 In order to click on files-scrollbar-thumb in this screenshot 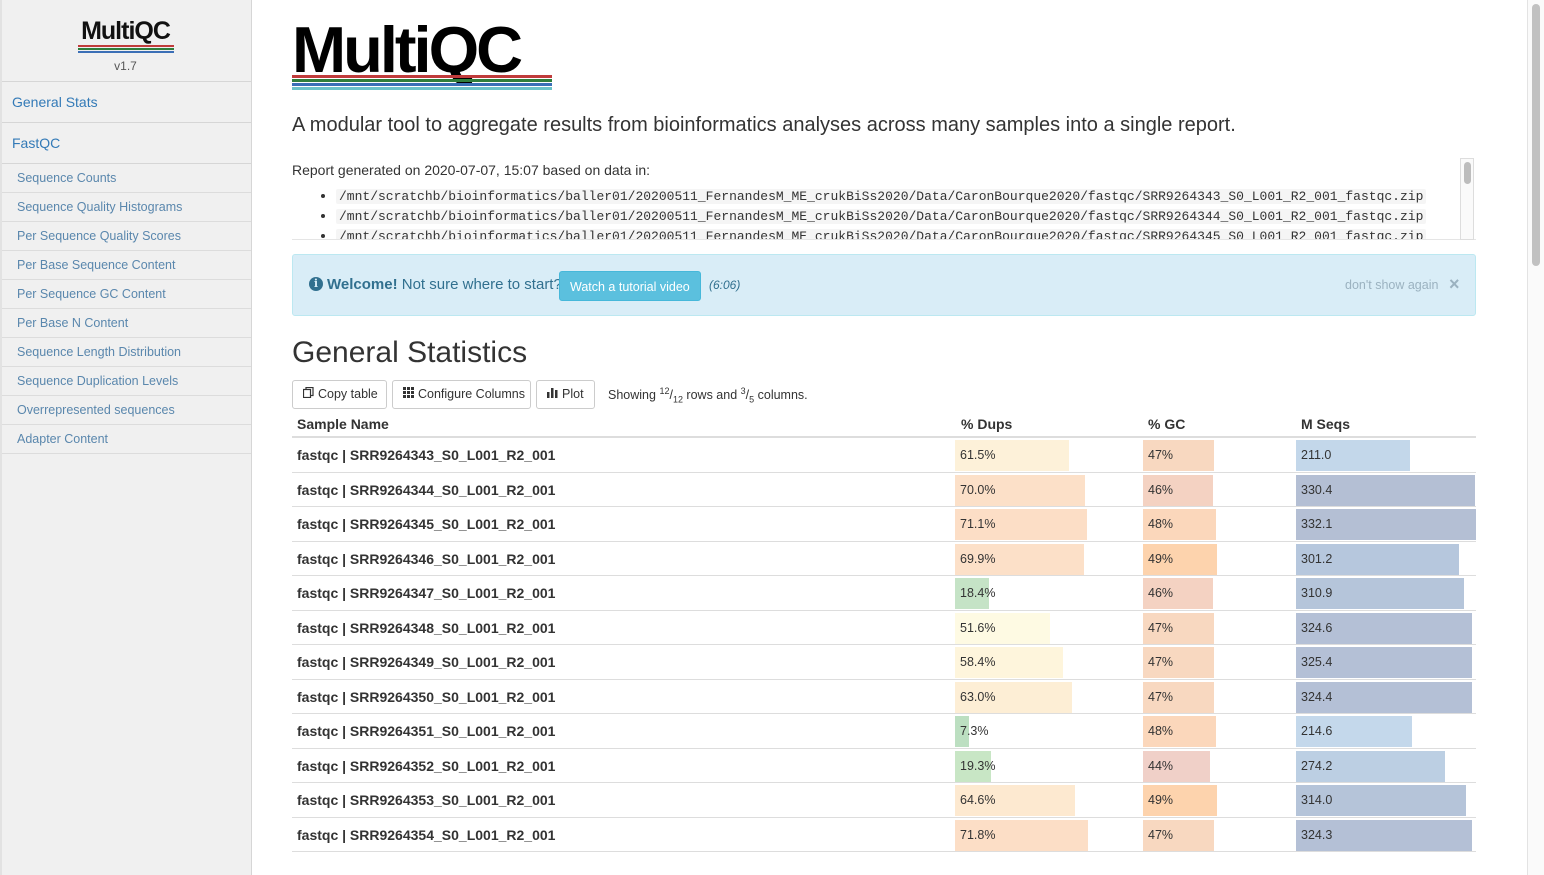, I will do `click(1467, 173)`.